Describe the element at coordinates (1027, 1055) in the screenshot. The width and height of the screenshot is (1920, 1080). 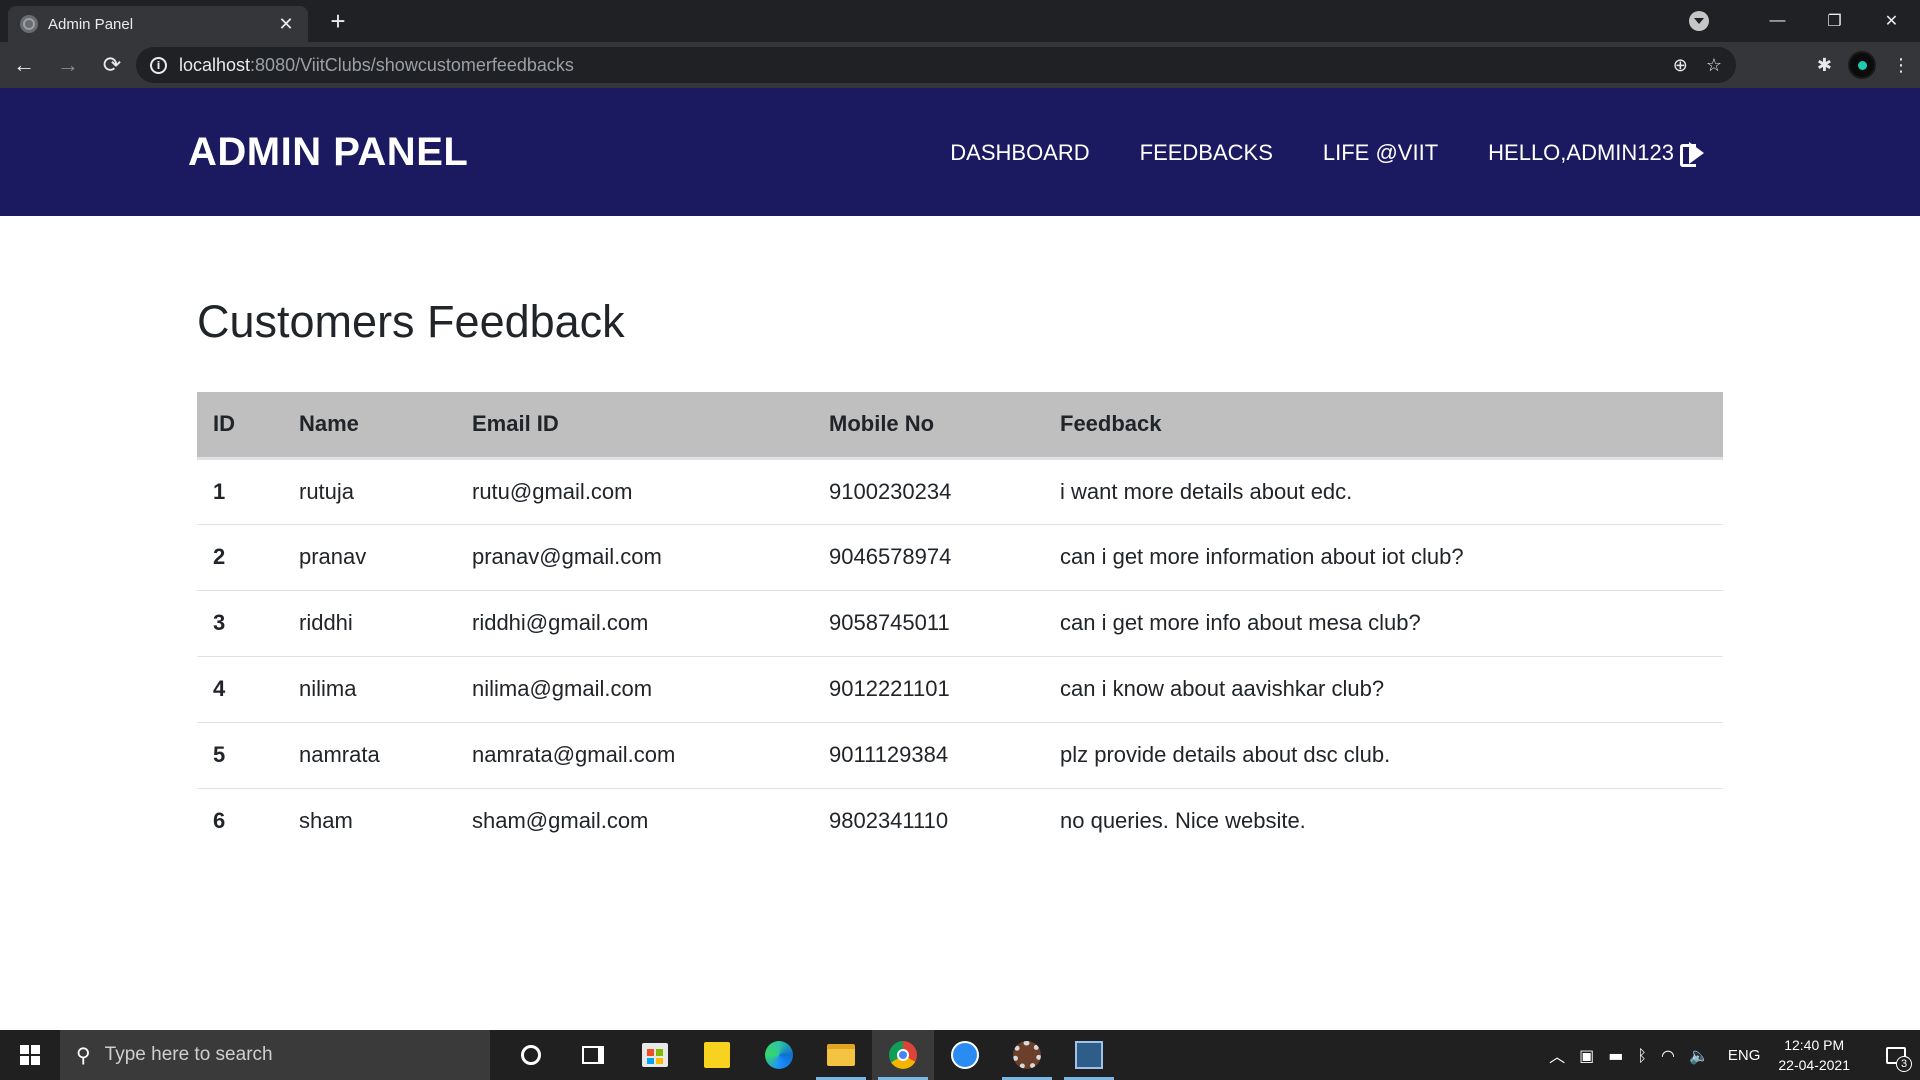
I see `gear-app-icon` at that location.